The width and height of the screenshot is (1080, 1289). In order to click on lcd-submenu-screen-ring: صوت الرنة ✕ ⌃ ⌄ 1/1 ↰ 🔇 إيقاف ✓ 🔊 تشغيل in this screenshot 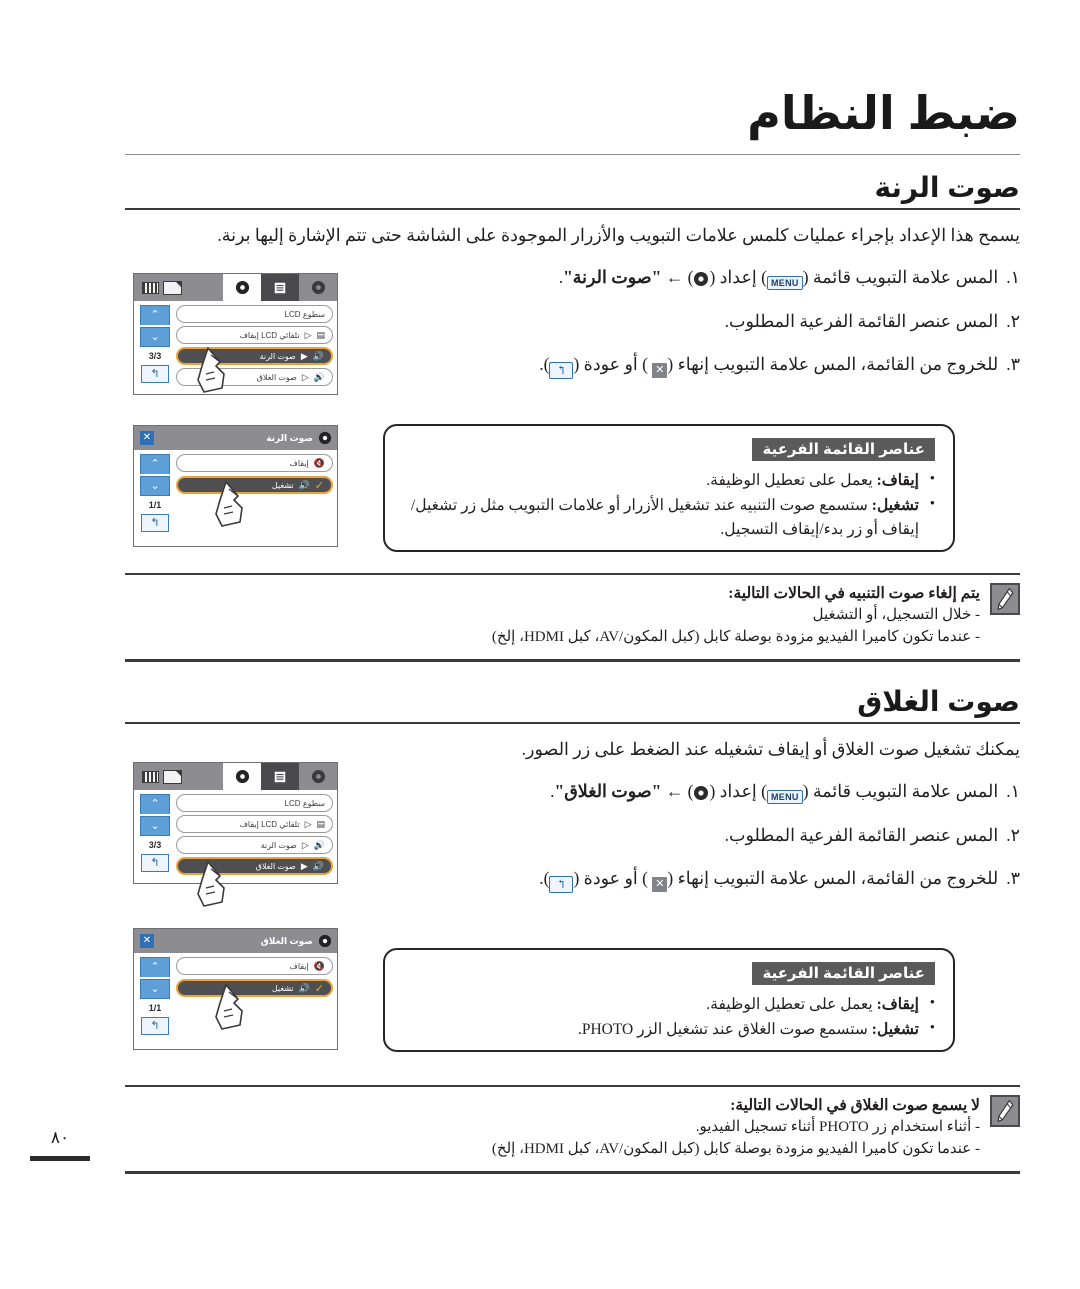, I will do `click(235, 486)`.